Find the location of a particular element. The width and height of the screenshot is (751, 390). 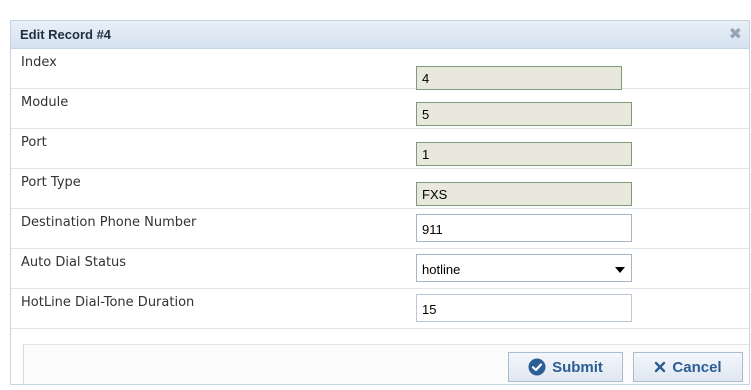

cancel-button: Cancel is located at coordinates (688, 367).